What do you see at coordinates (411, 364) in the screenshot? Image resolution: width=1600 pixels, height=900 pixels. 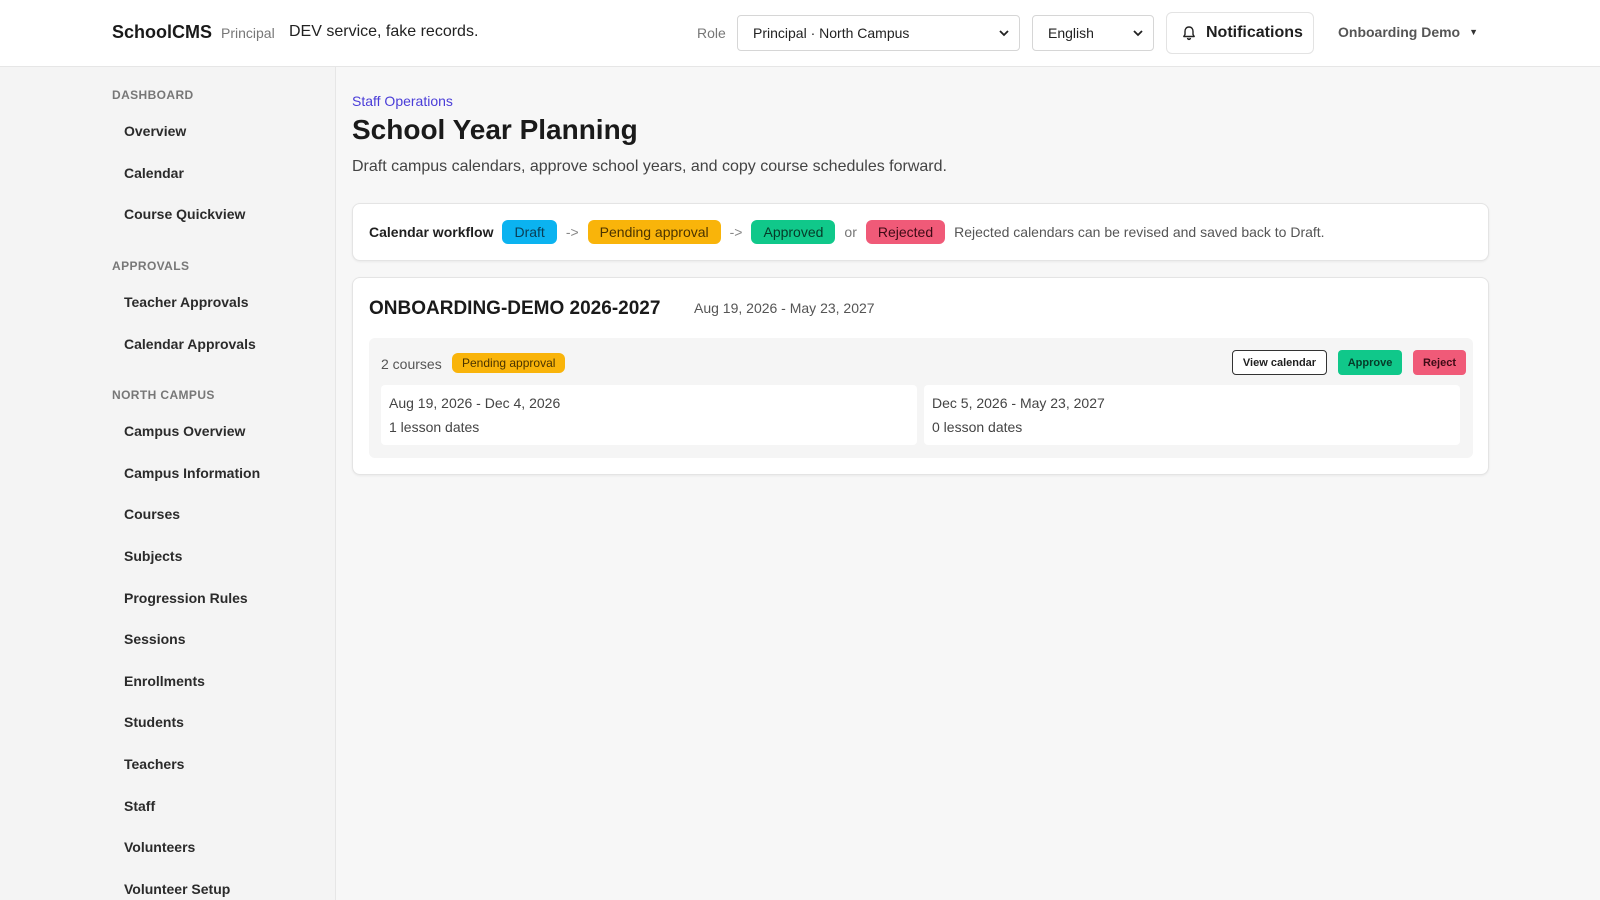 I see `course-count: 2 courses` at bounding box center [411, 364].